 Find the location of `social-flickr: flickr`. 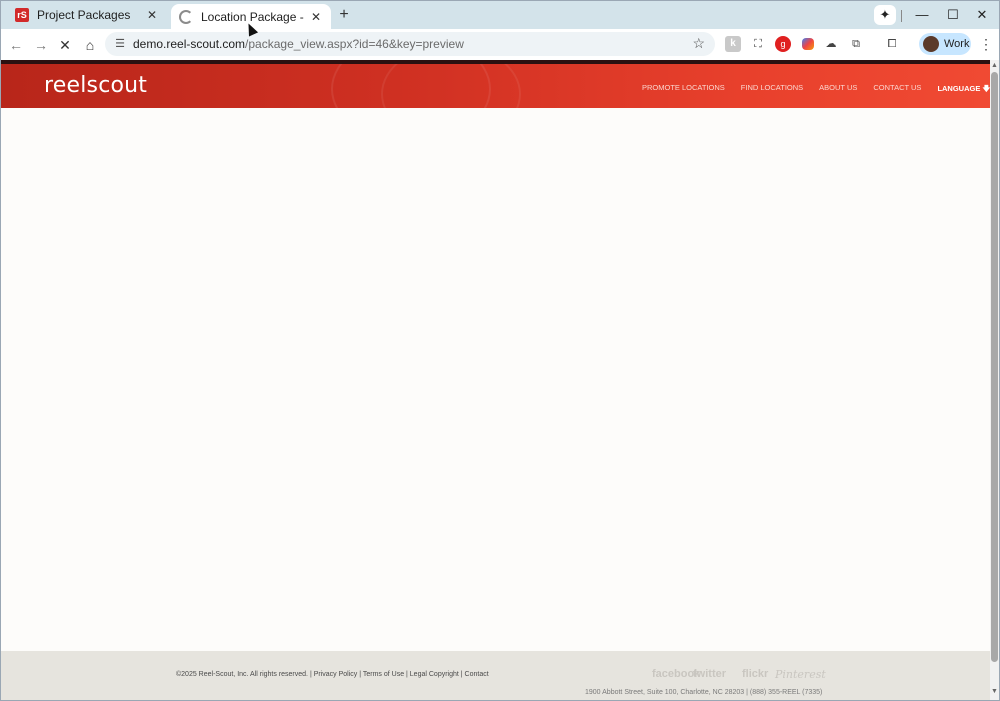

social-flickr: flickr is located at coordinates (755, 674).